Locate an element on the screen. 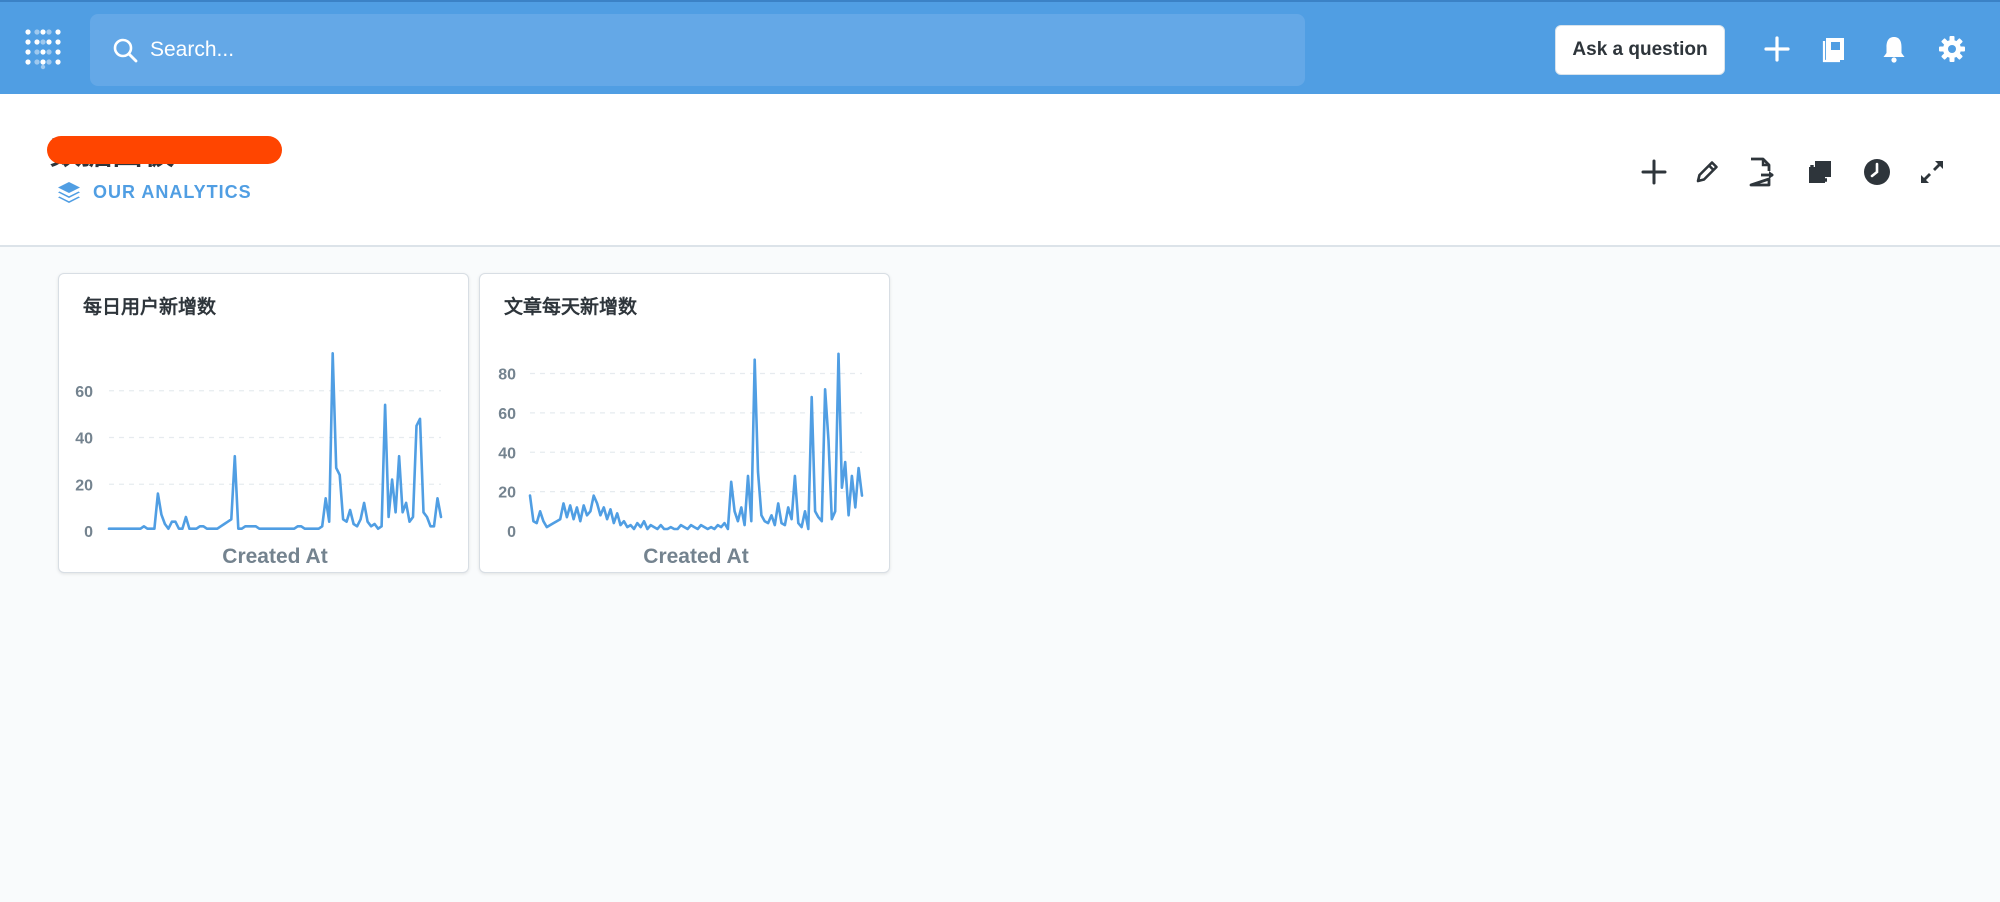 The width and height of the screenshot is (2000, 902). settings-gear-icon is located at coordinates (1952, 49).